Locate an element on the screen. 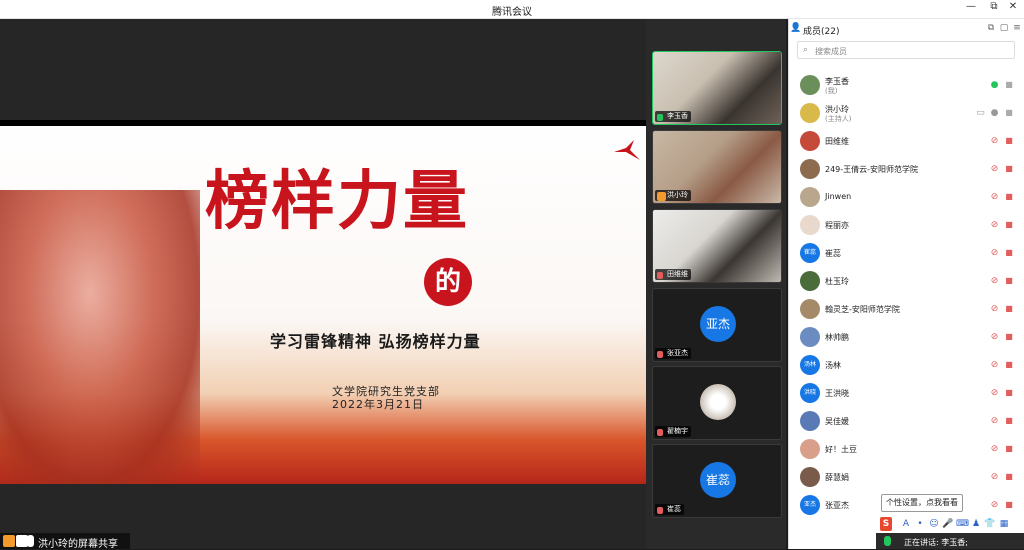 This screenshot has height=550, width=1024. ime-toolbar: S A • ☺ 🎤 ⌨ ♟ 👕 ▦ is located at coordinates (946, 524).